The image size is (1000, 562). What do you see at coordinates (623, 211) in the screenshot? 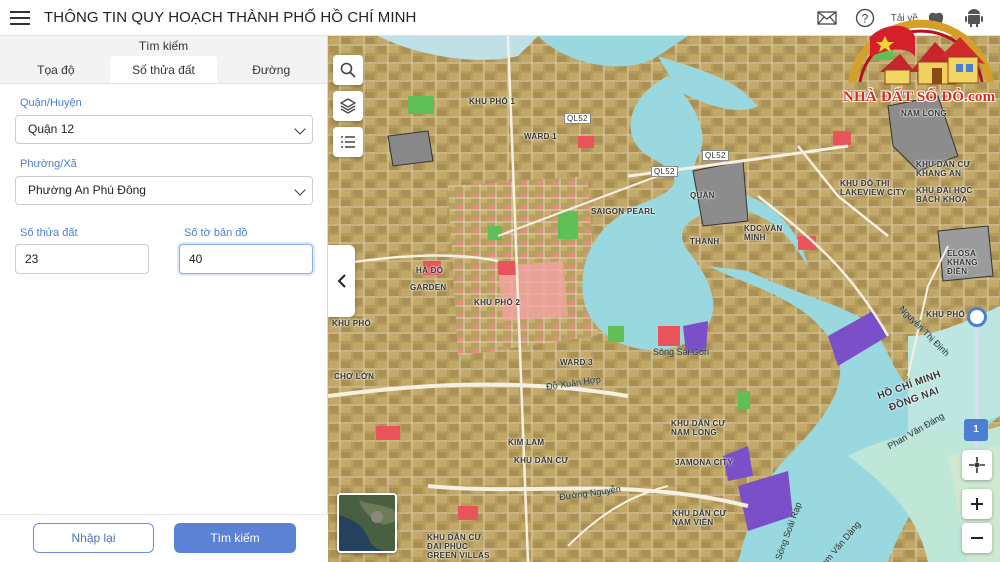
I see `map-label: SAIGON PEARL` at bounding box center [623, 211].